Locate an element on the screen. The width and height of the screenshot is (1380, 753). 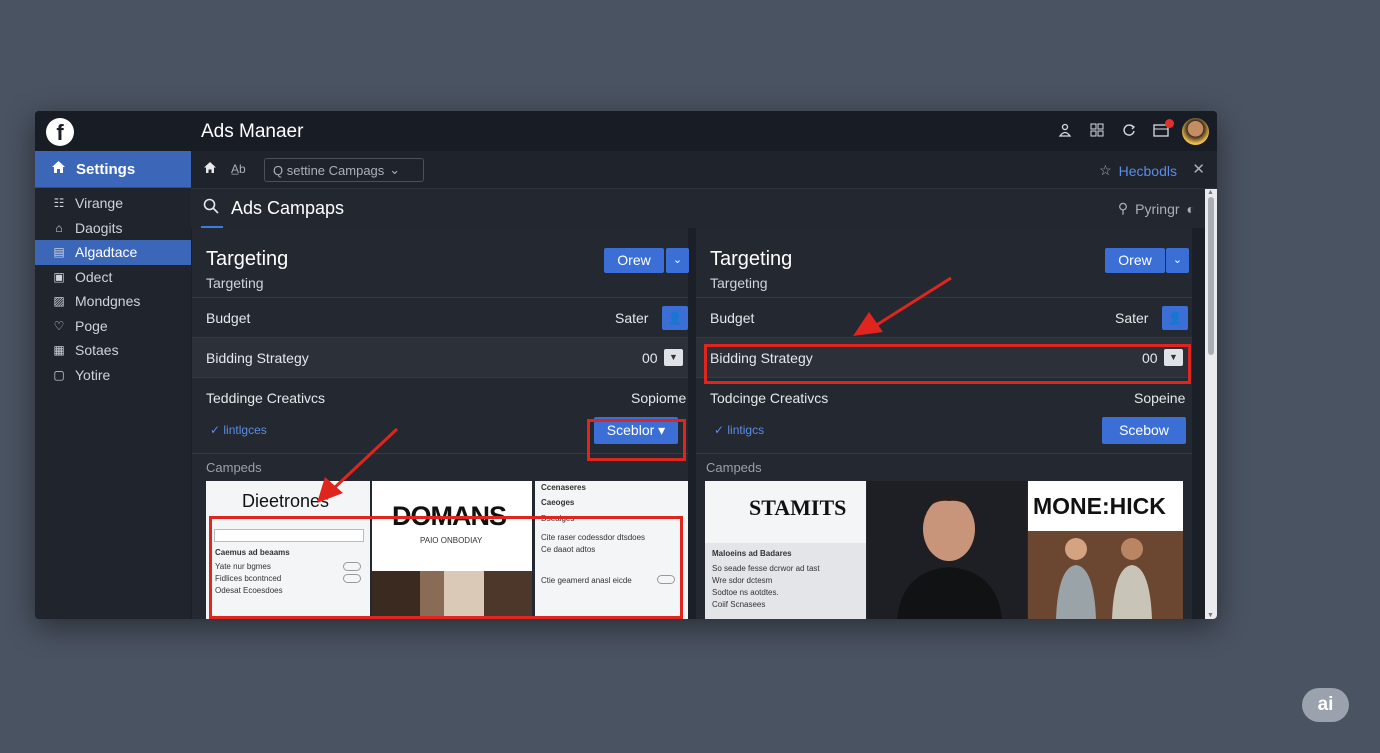
calendar-icon: ▦ is located at coordinates (59, 350).